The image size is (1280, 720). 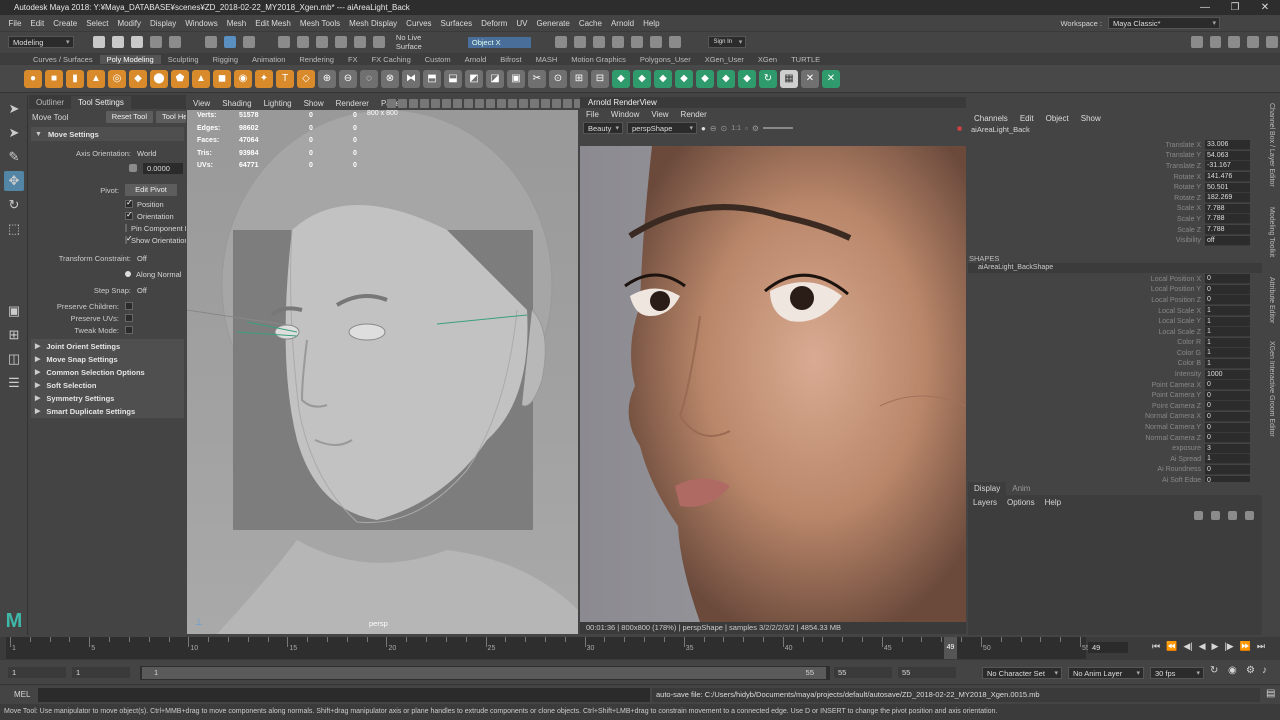 I want to click on orientation-arrow-icon, so click(x=133, y=168).